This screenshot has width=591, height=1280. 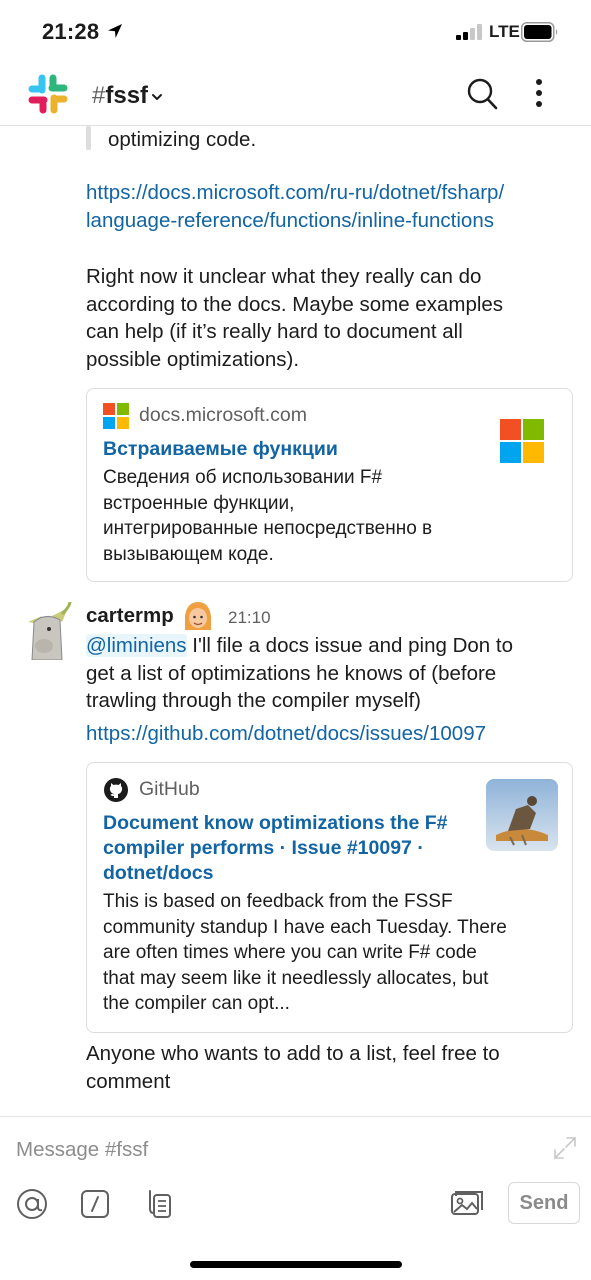 What do you see at coordinates (157, 97) in the screenshot?
I see `chevron-down-icon` at bounding box center [157, 97].